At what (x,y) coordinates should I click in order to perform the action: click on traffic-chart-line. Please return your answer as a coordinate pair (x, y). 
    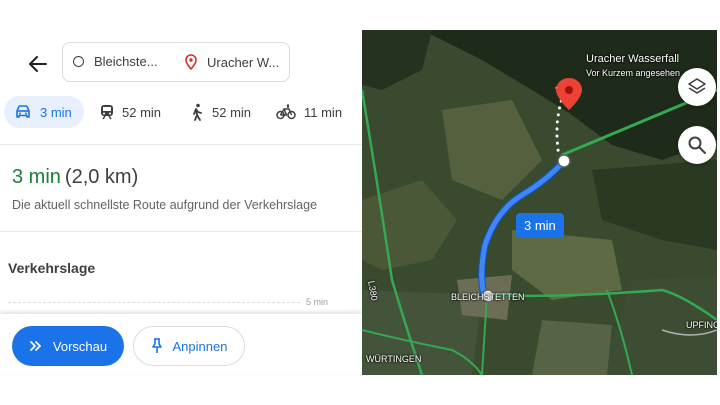
    Looking at the image, I should click on (154, 302).